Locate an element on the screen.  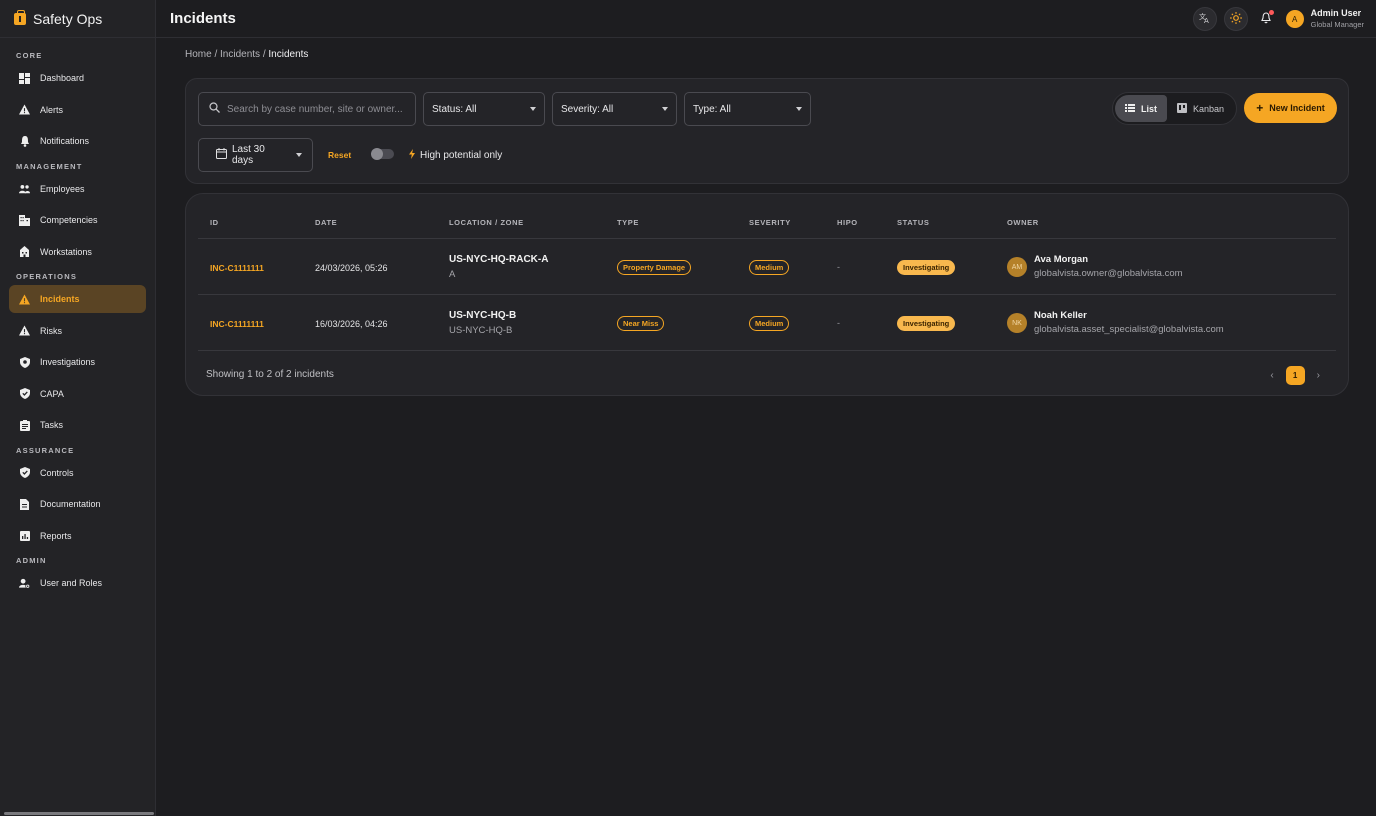
plus-icon: + is located at coordinates (1260, 108).